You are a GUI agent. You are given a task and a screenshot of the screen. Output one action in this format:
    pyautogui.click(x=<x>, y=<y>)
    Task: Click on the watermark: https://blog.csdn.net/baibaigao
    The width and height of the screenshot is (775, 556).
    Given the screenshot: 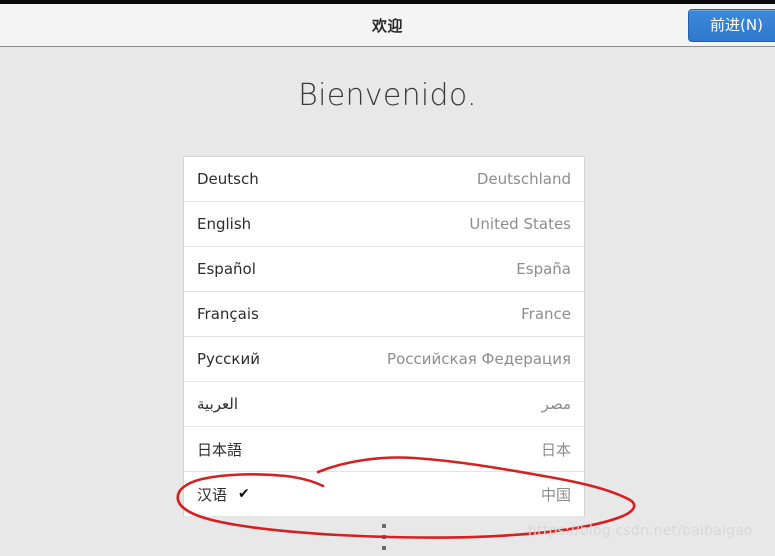 What is the action you would take?
    pyautogui.click(x=640, y=531)
    